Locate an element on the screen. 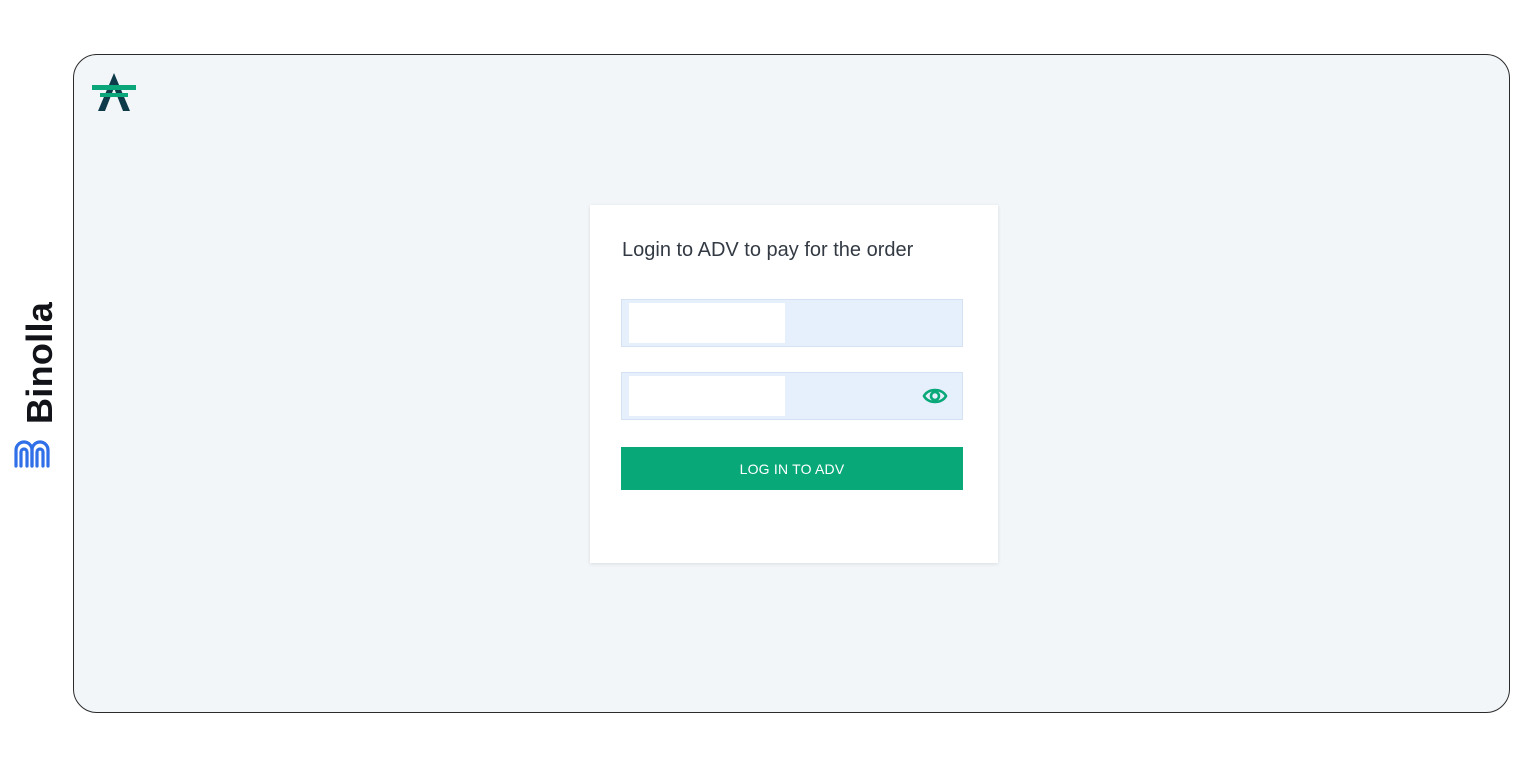 This screenshot has width=1536, height=768. email-field is located at coordinates (792, 323).